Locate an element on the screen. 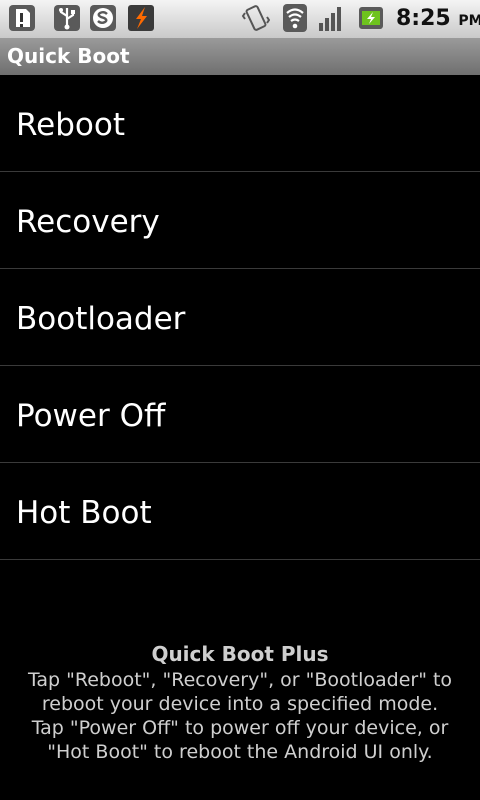  wifi-icon is located at coordinates (295, 18).